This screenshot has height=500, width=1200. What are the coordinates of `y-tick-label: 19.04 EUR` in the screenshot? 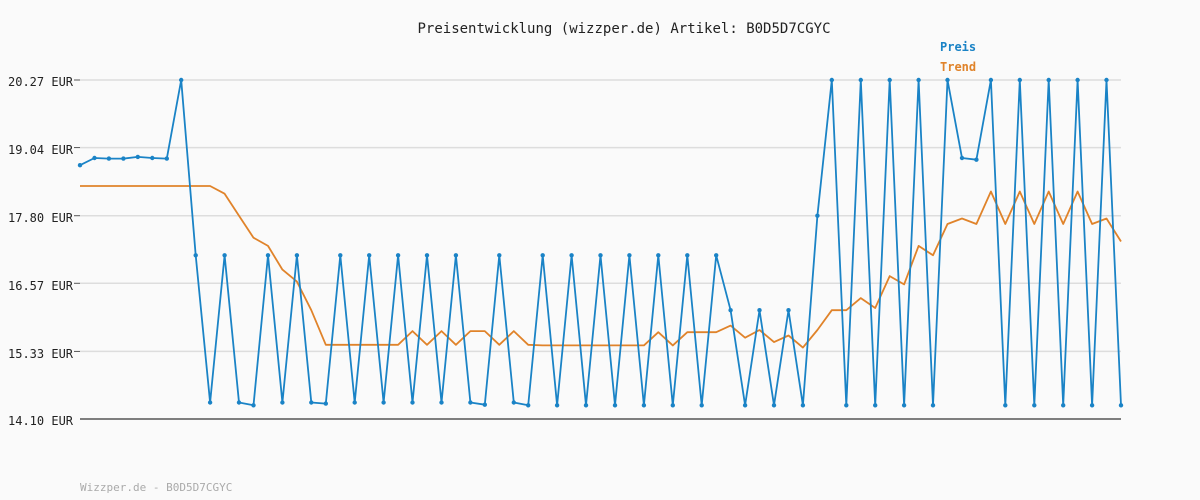 It's located at (41, 150).